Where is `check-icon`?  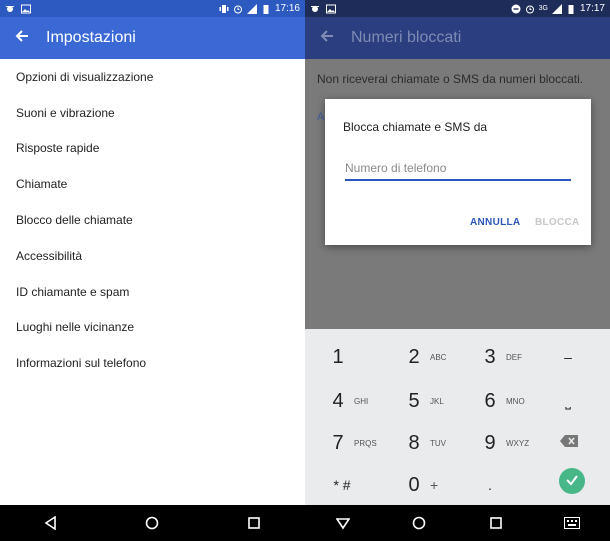 check-icon is located at coordinates (572, 481).